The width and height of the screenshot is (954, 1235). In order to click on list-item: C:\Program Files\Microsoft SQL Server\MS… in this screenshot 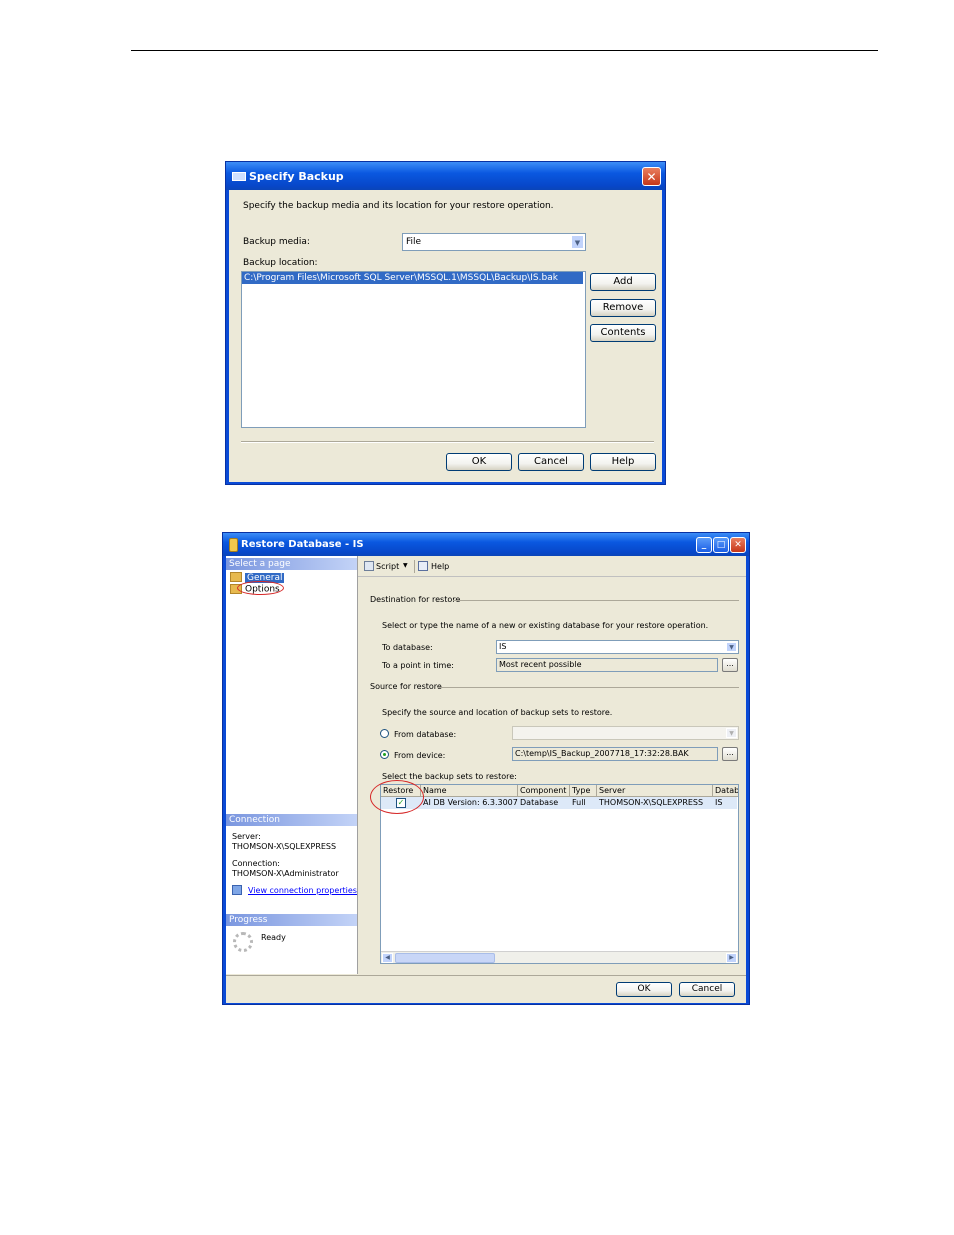, I will do `click(412, 278)`.